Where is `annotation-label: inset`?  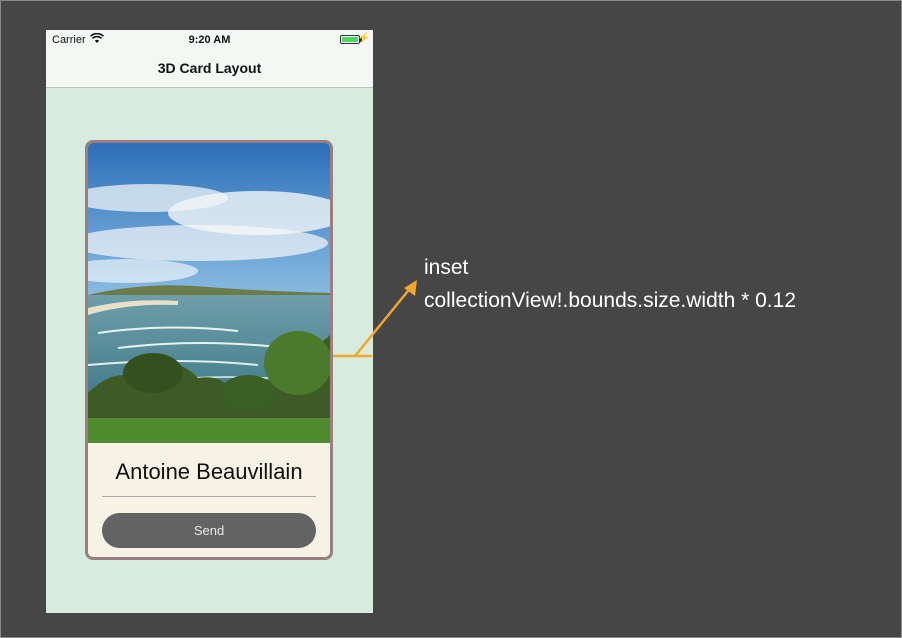 annotation-label: inset is located at coordinates (446, 267).